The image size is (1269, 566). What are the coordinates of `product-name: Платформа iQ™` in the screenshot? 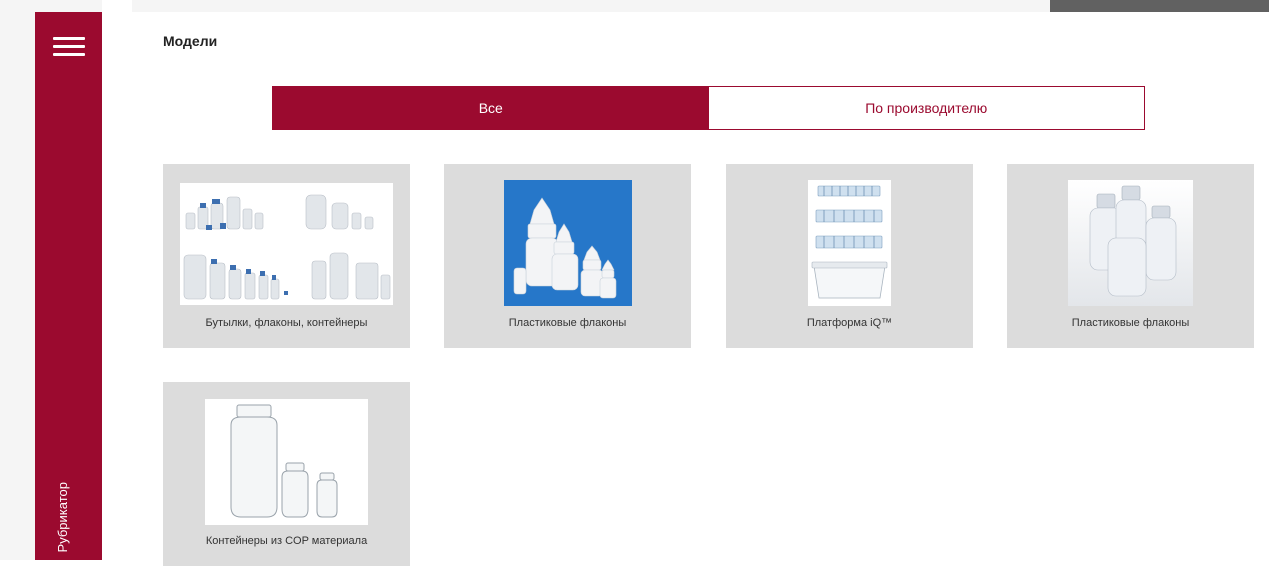 It's located at (849, 323).